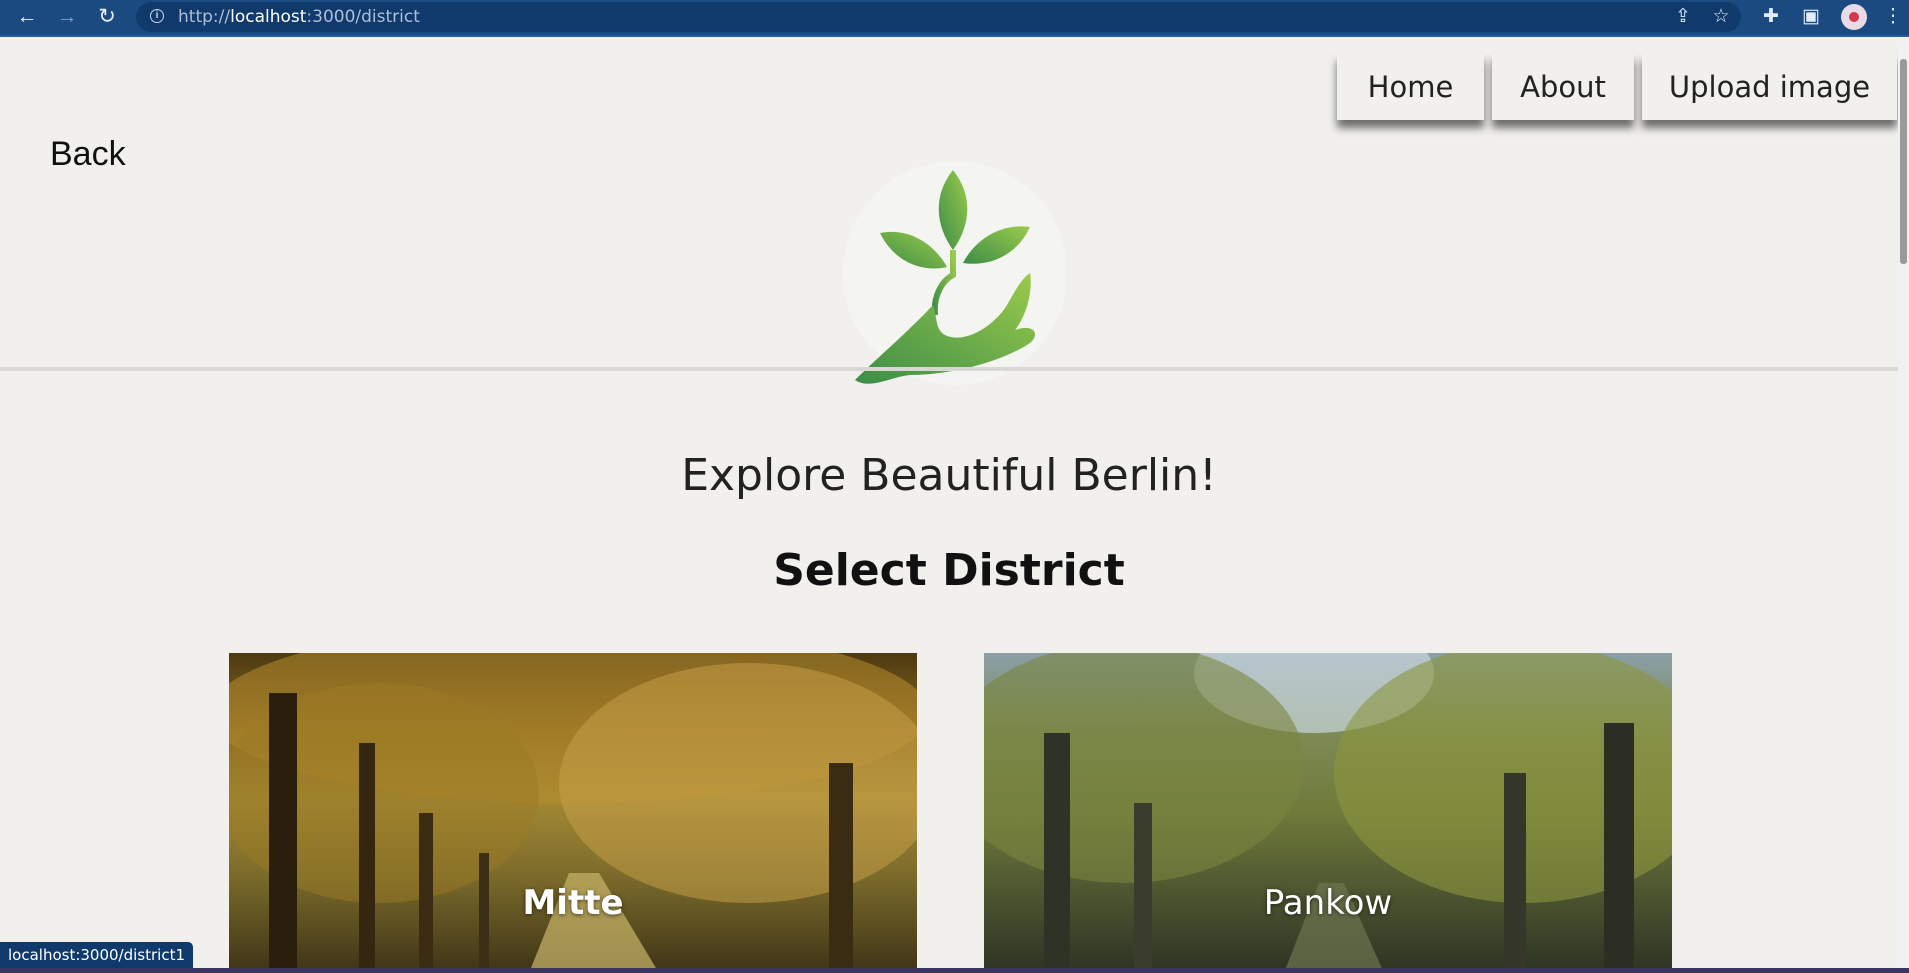 This screenshot has height=973, width=1909. I want to click on top-nav: Home About Upload image, so click(1617, 86).